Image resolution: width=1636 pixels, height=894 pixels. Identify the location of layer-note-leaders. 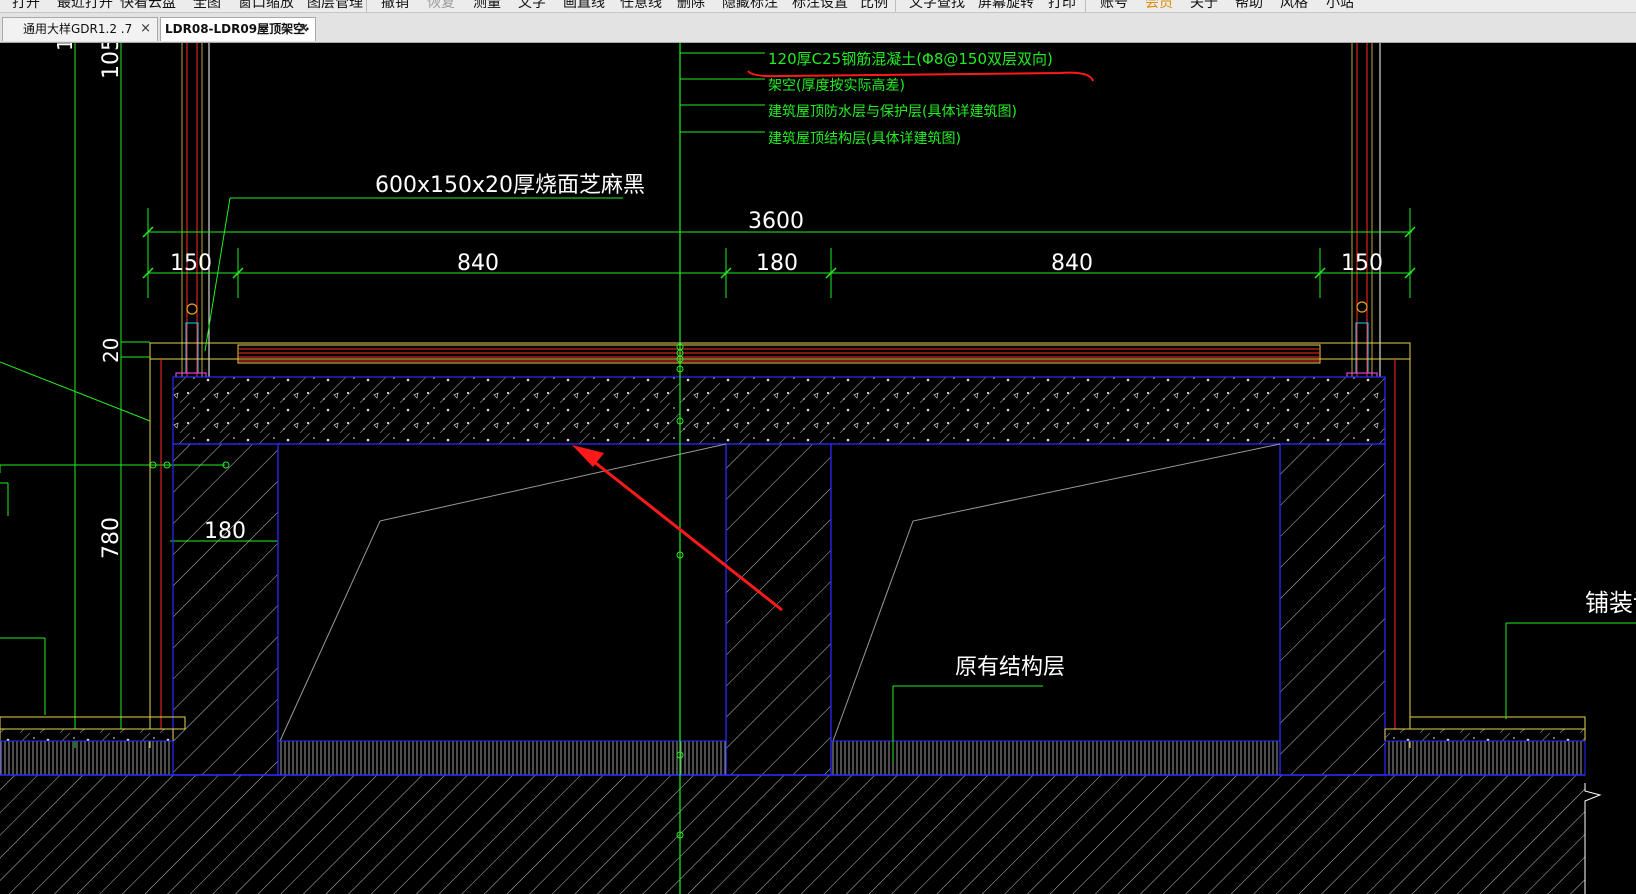
(722, 92).